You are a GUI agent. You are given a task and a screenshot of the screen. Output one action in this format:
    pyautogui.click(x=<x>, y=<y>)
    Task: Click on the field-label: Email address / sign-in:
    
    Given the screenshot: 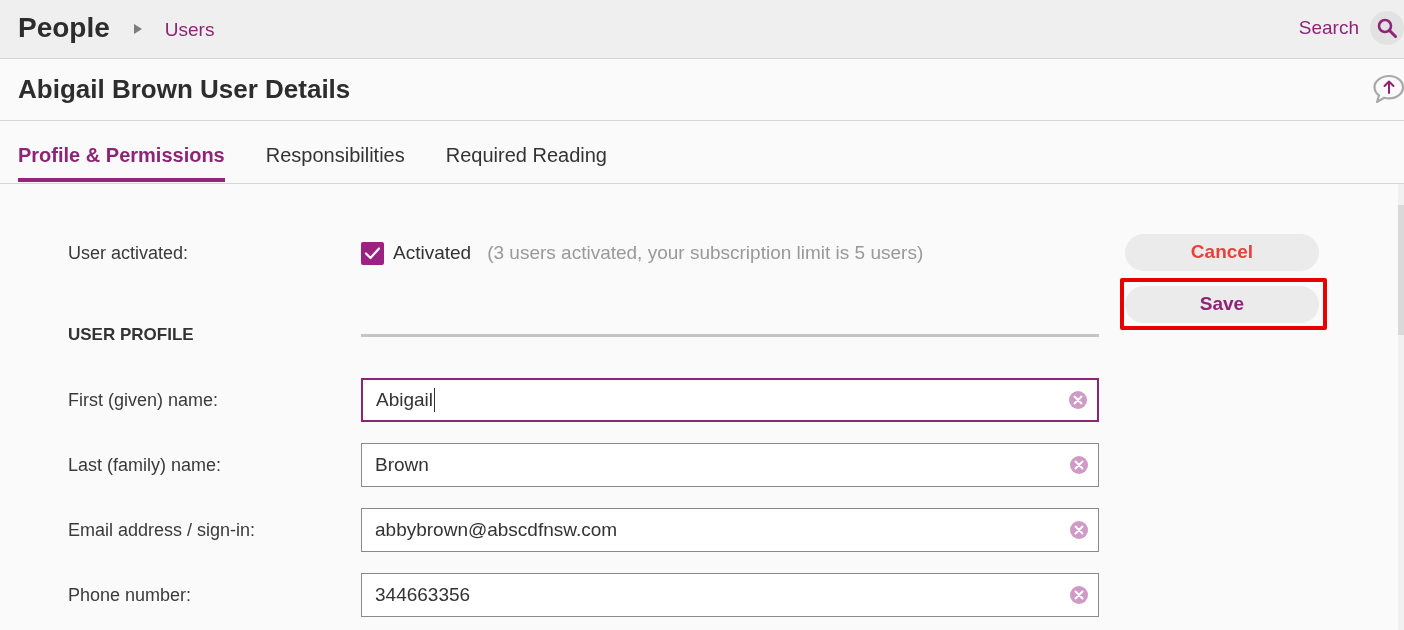 What is the action you would take?
    pyautogui.click(x=162, y=530)
    